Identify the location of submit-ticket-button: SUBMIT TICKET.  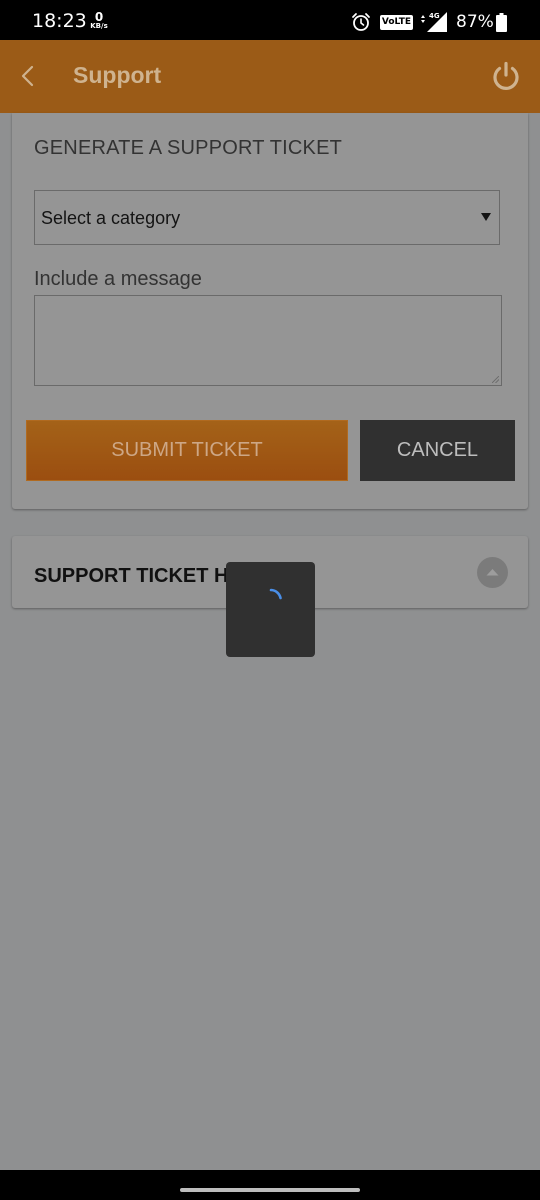
(187, 450).